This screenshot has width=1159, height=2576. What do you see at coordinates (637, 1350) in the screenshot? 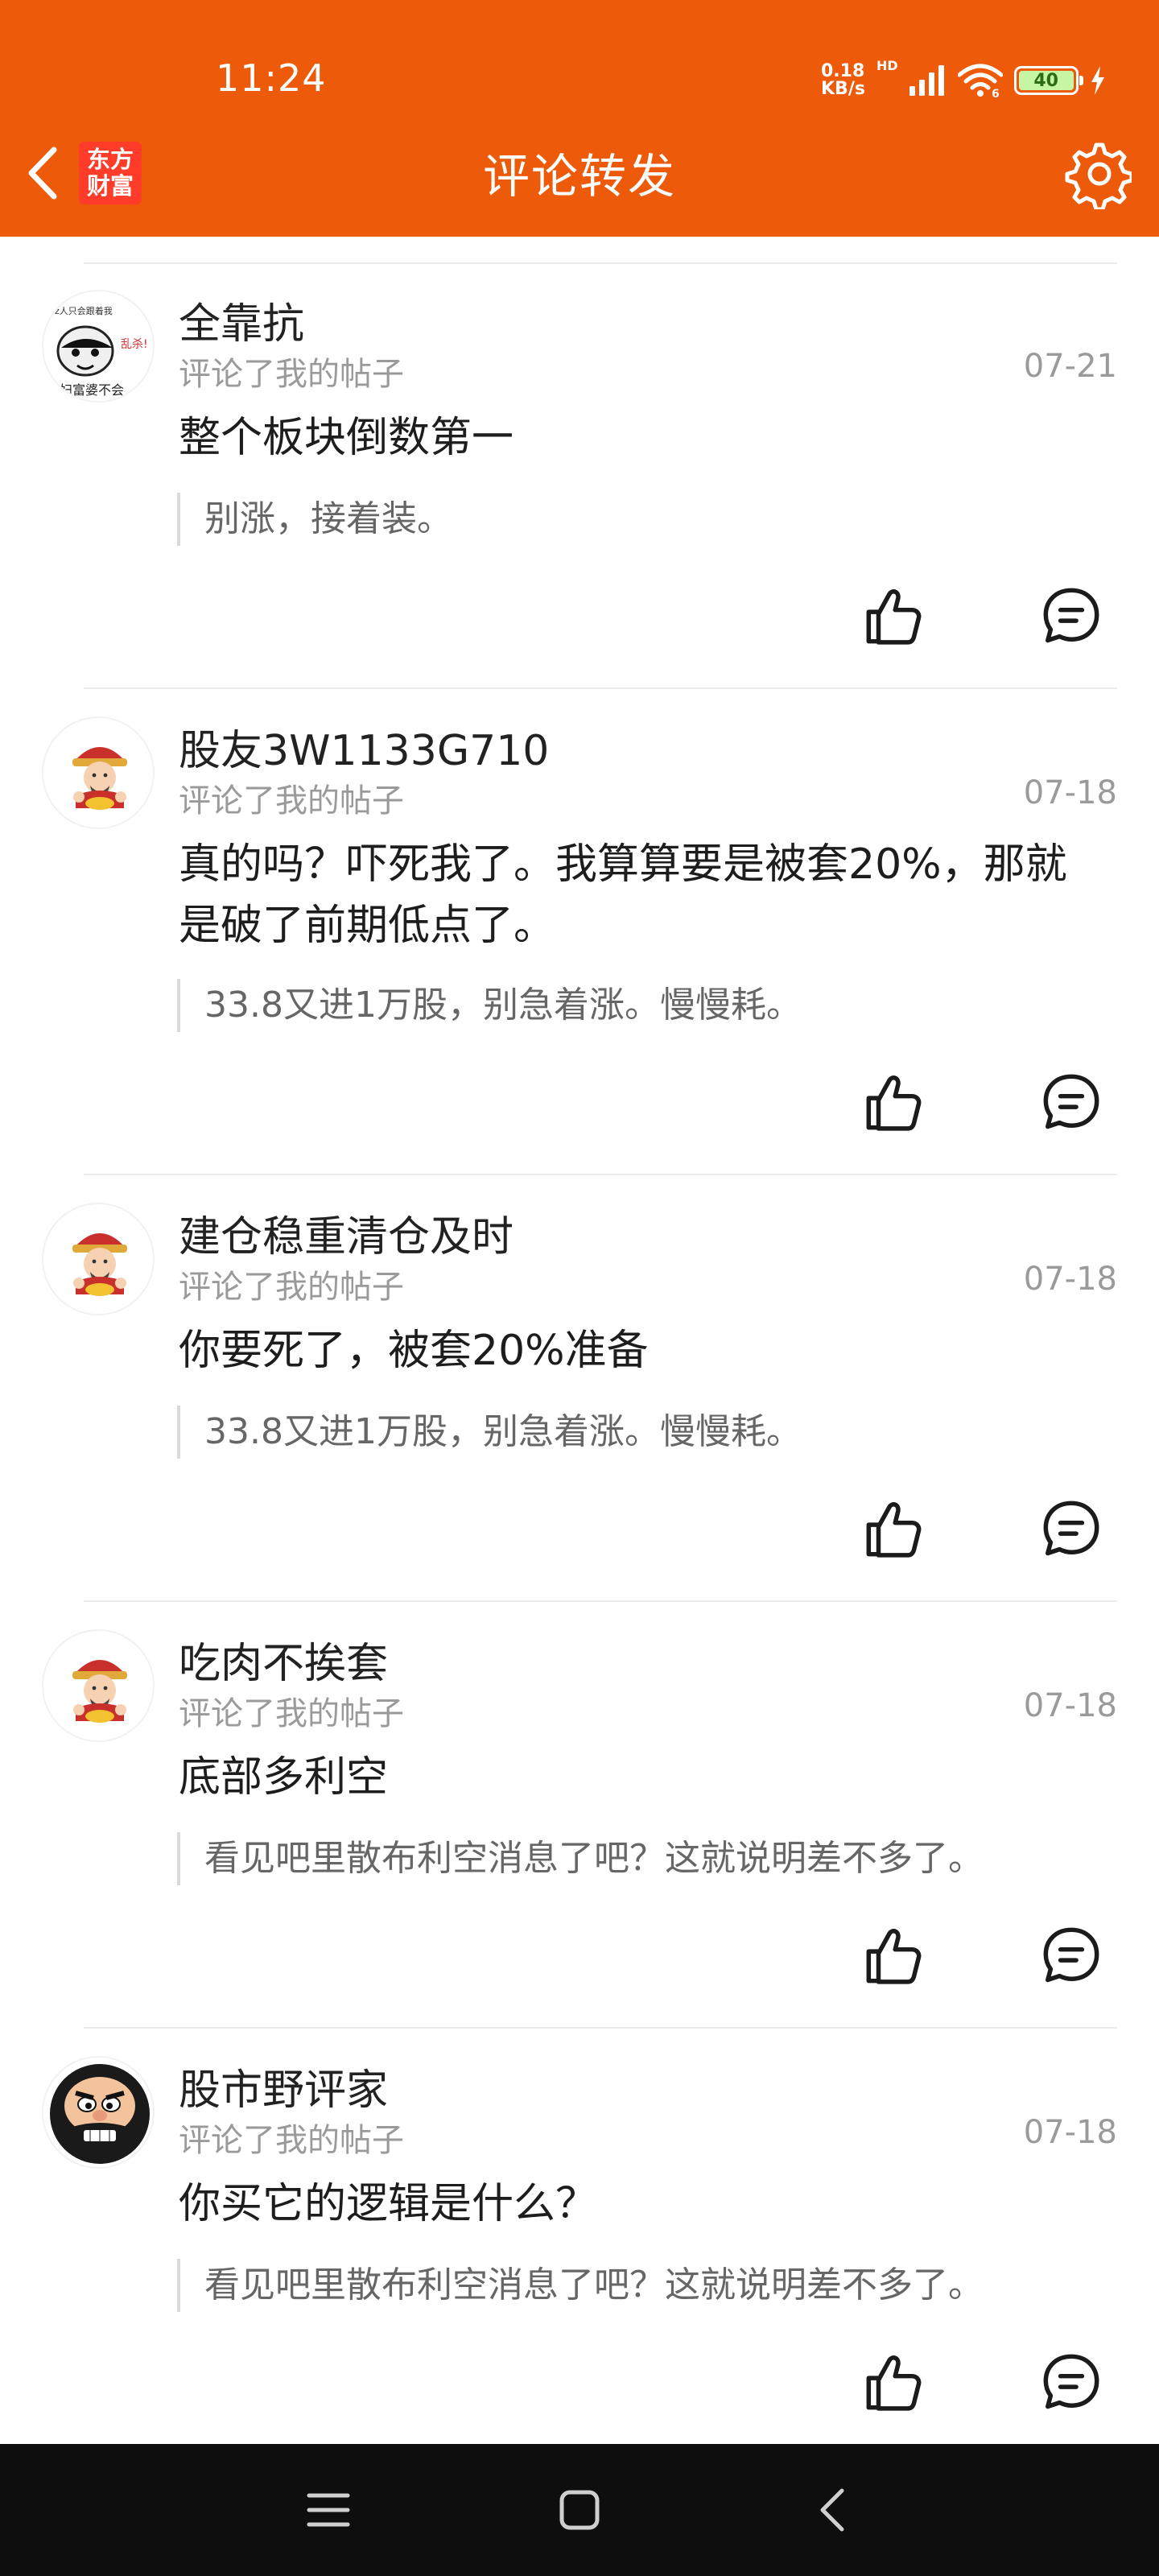
I see `comment-text: 你要死了，被套20%准备` at bounding box center [637, 1350].